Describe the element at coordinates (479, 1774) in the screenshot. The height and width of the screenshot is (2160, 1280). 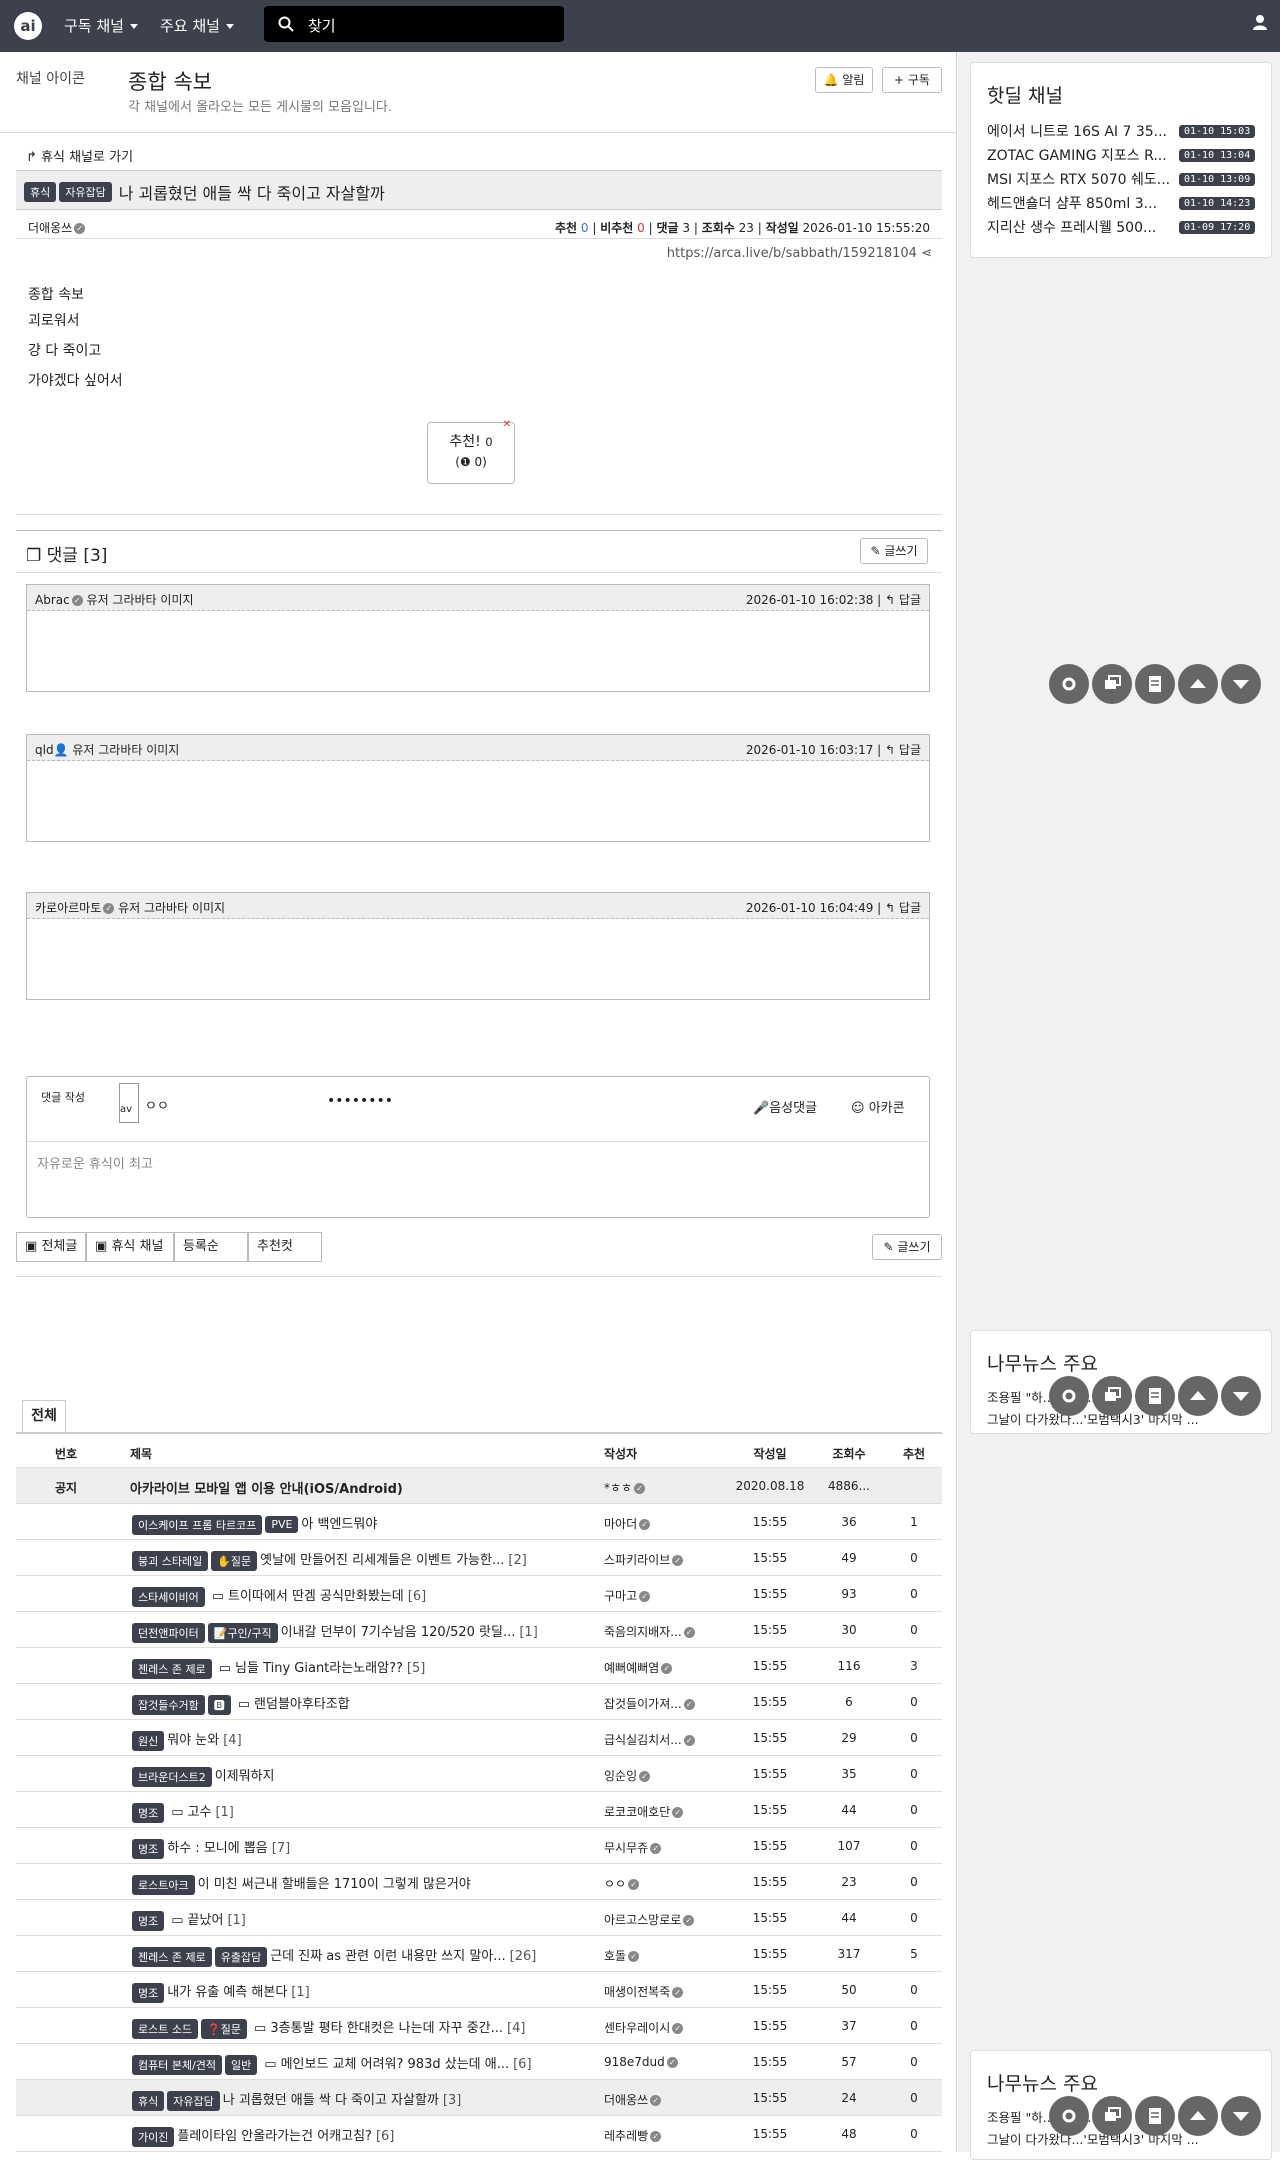
I see `table-row: 브라운더스트2 이제뭐하지 잉순잉 ✓ 15:55 35 0` at that location.